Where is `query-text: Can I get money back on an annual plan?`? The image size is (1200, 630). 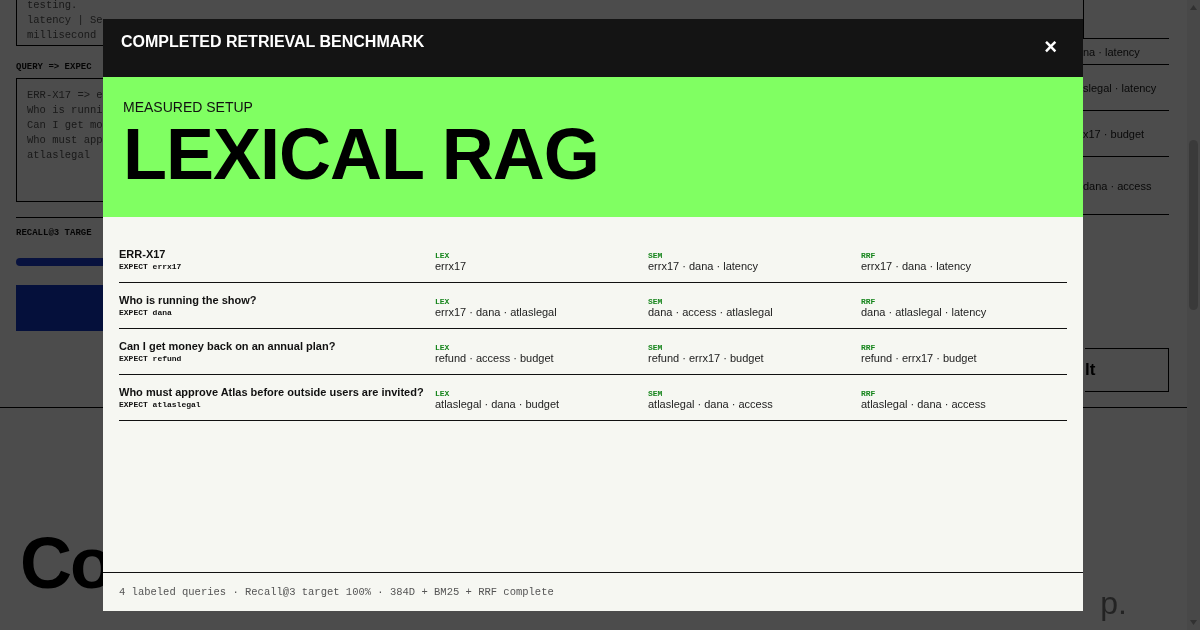 query-text: Can I get money back on an annual plan? is located at coordinates (228, 346).